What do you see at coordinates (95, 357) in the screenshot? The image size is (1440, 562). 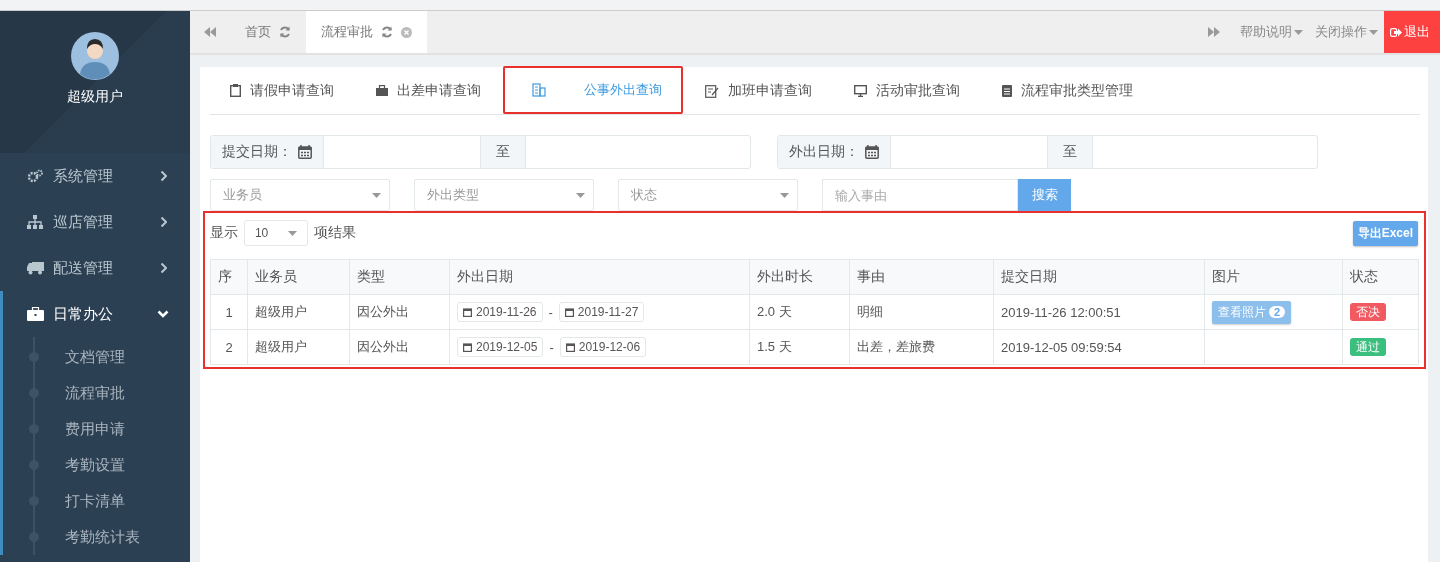 I see `submenu-item: 文档管理` at bounding box center [95, 357].